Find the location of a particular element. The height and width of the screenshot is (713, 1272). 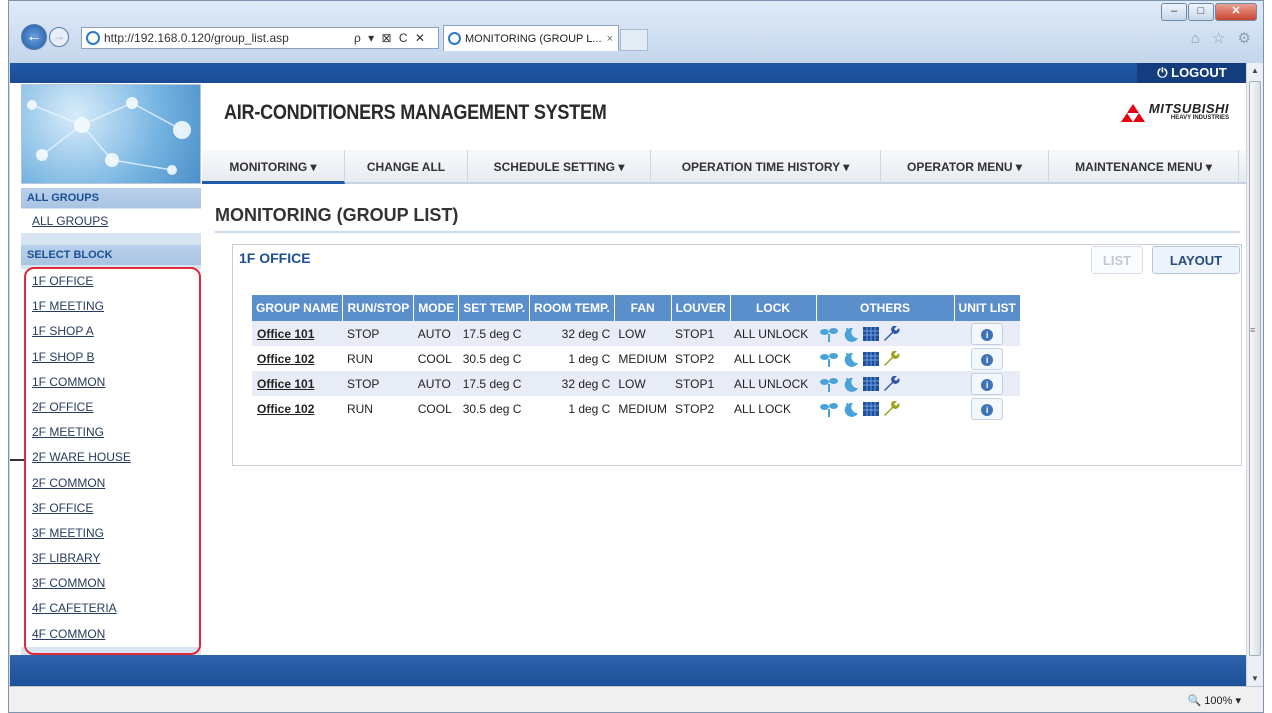

run-stop-cell: STOP is located at coordinates (378, 333).